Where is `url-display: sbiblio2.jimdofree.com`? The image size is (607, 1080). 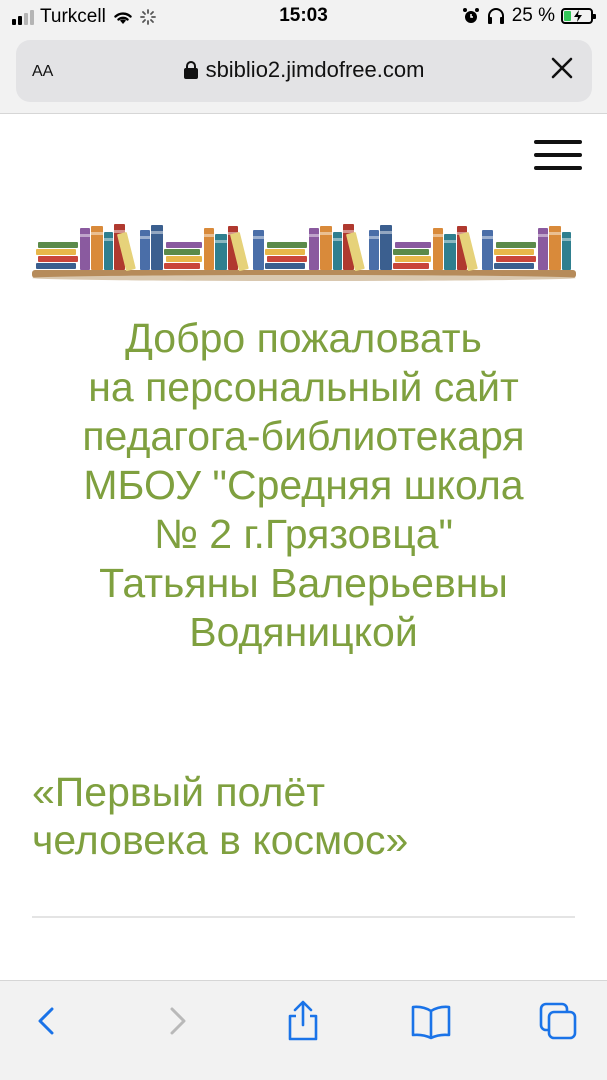 url-display: sbiblio2.jimdofree.com is located at coordinates (304, 70).